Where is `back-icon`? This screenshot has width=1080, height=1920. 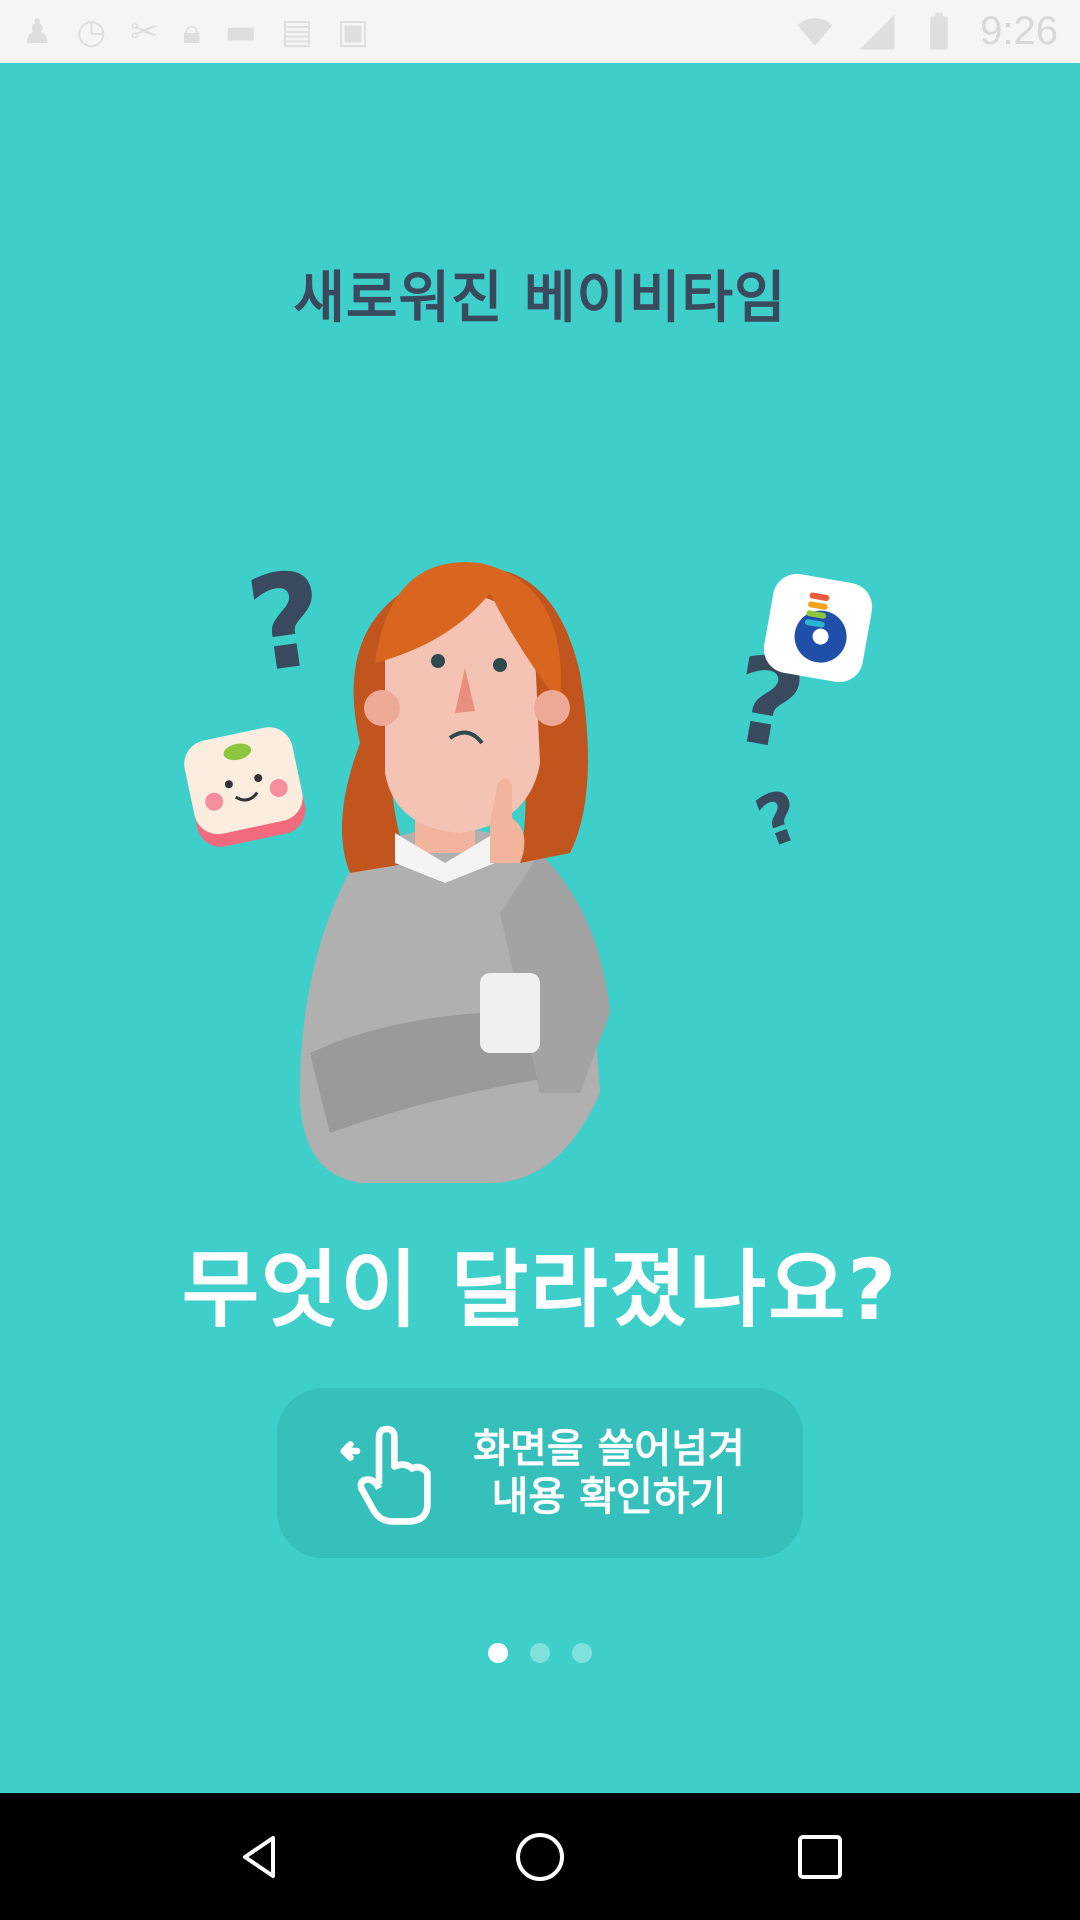 back-icon is located at coordinates (259, 1856).